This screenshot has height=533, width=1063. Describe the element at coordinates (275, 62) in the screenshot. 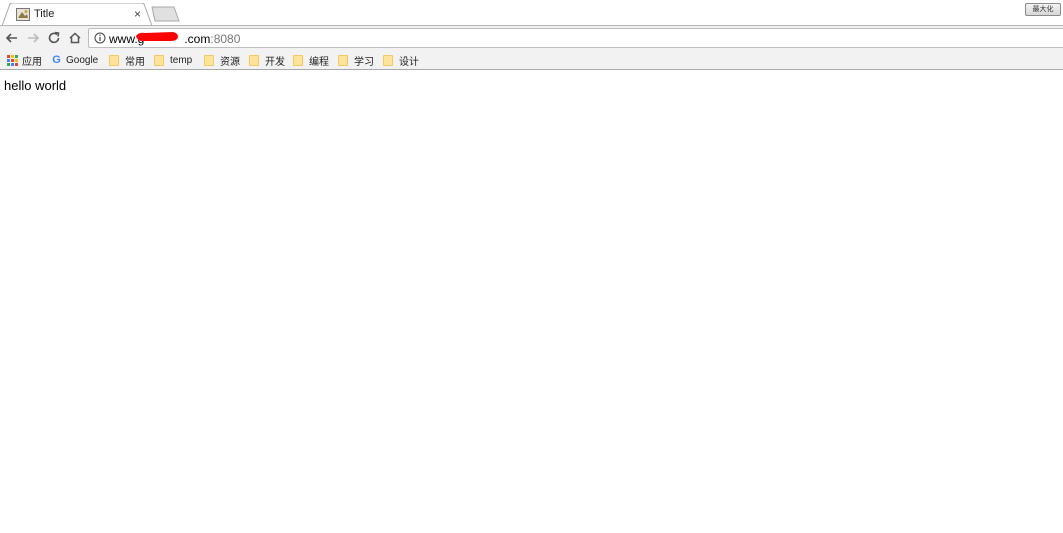

I see `bookmark-label: 开发` at that location.